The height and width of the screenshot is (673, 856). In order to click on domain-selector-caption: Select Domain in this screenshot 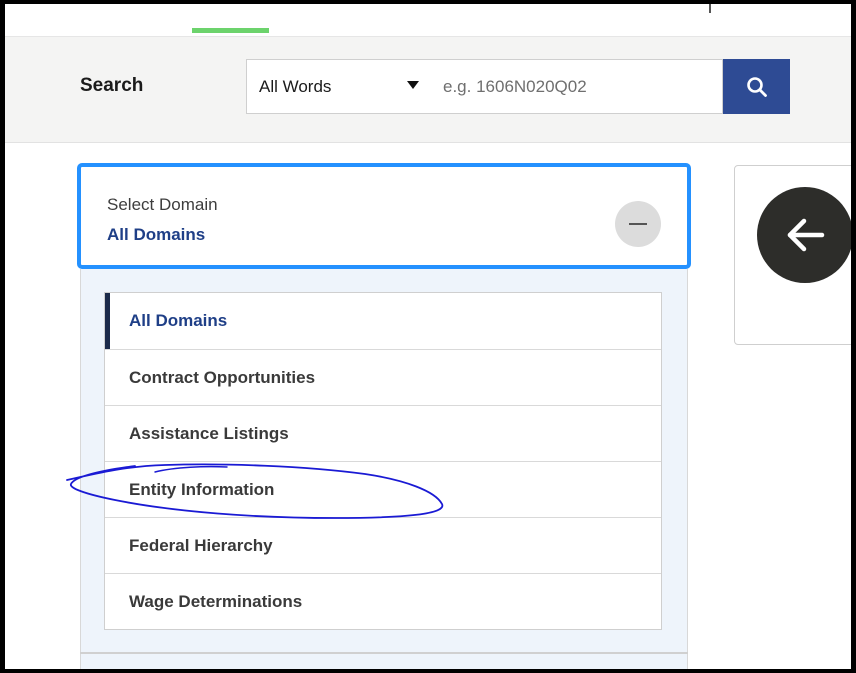, I will do `click(162, 204)`.